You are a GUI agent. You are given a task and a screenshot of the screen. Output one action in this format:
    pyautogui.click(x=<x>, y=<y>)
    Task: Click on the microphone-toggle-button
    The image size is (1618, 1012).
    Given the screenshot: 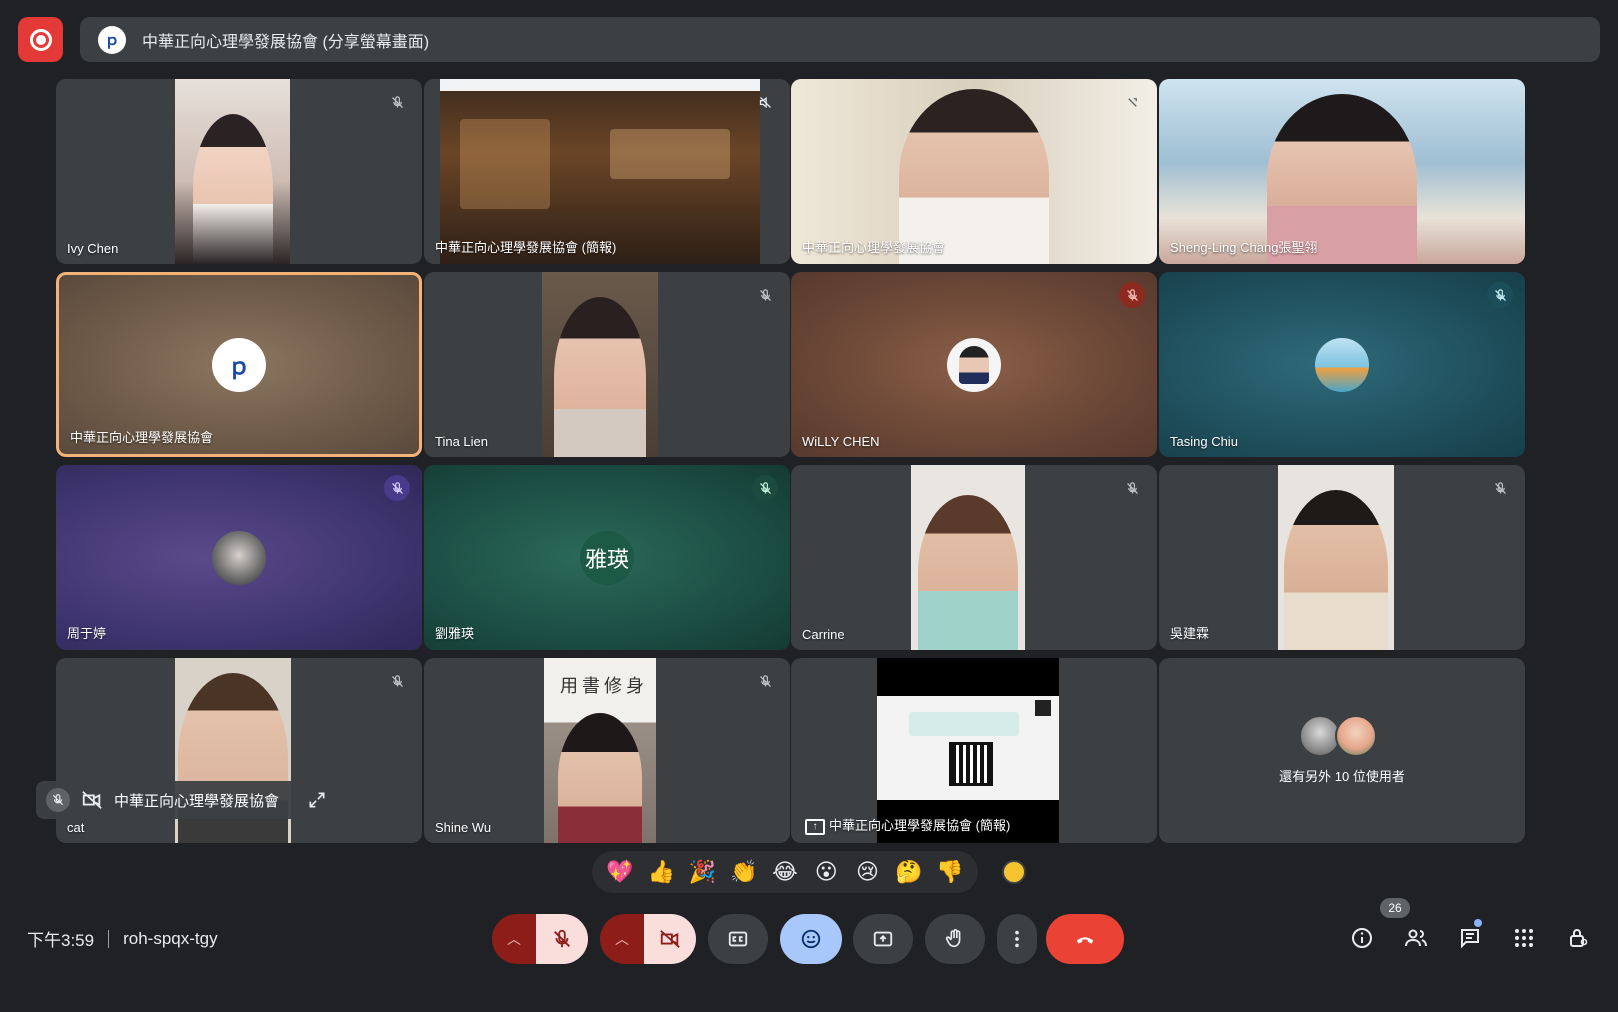 What is the action you would take?
    pyautogui.click(x=562, y=939)
    